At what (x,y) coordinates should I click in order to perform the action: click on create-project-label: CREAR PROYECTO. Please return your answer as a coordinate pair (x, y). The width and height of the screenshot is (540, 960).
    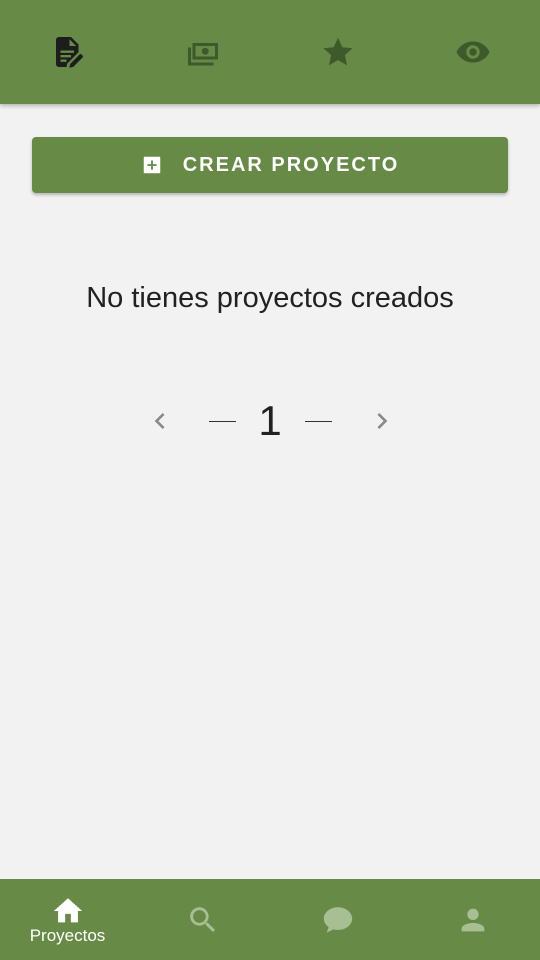
    Looking at the image, I should click on (291, 164).